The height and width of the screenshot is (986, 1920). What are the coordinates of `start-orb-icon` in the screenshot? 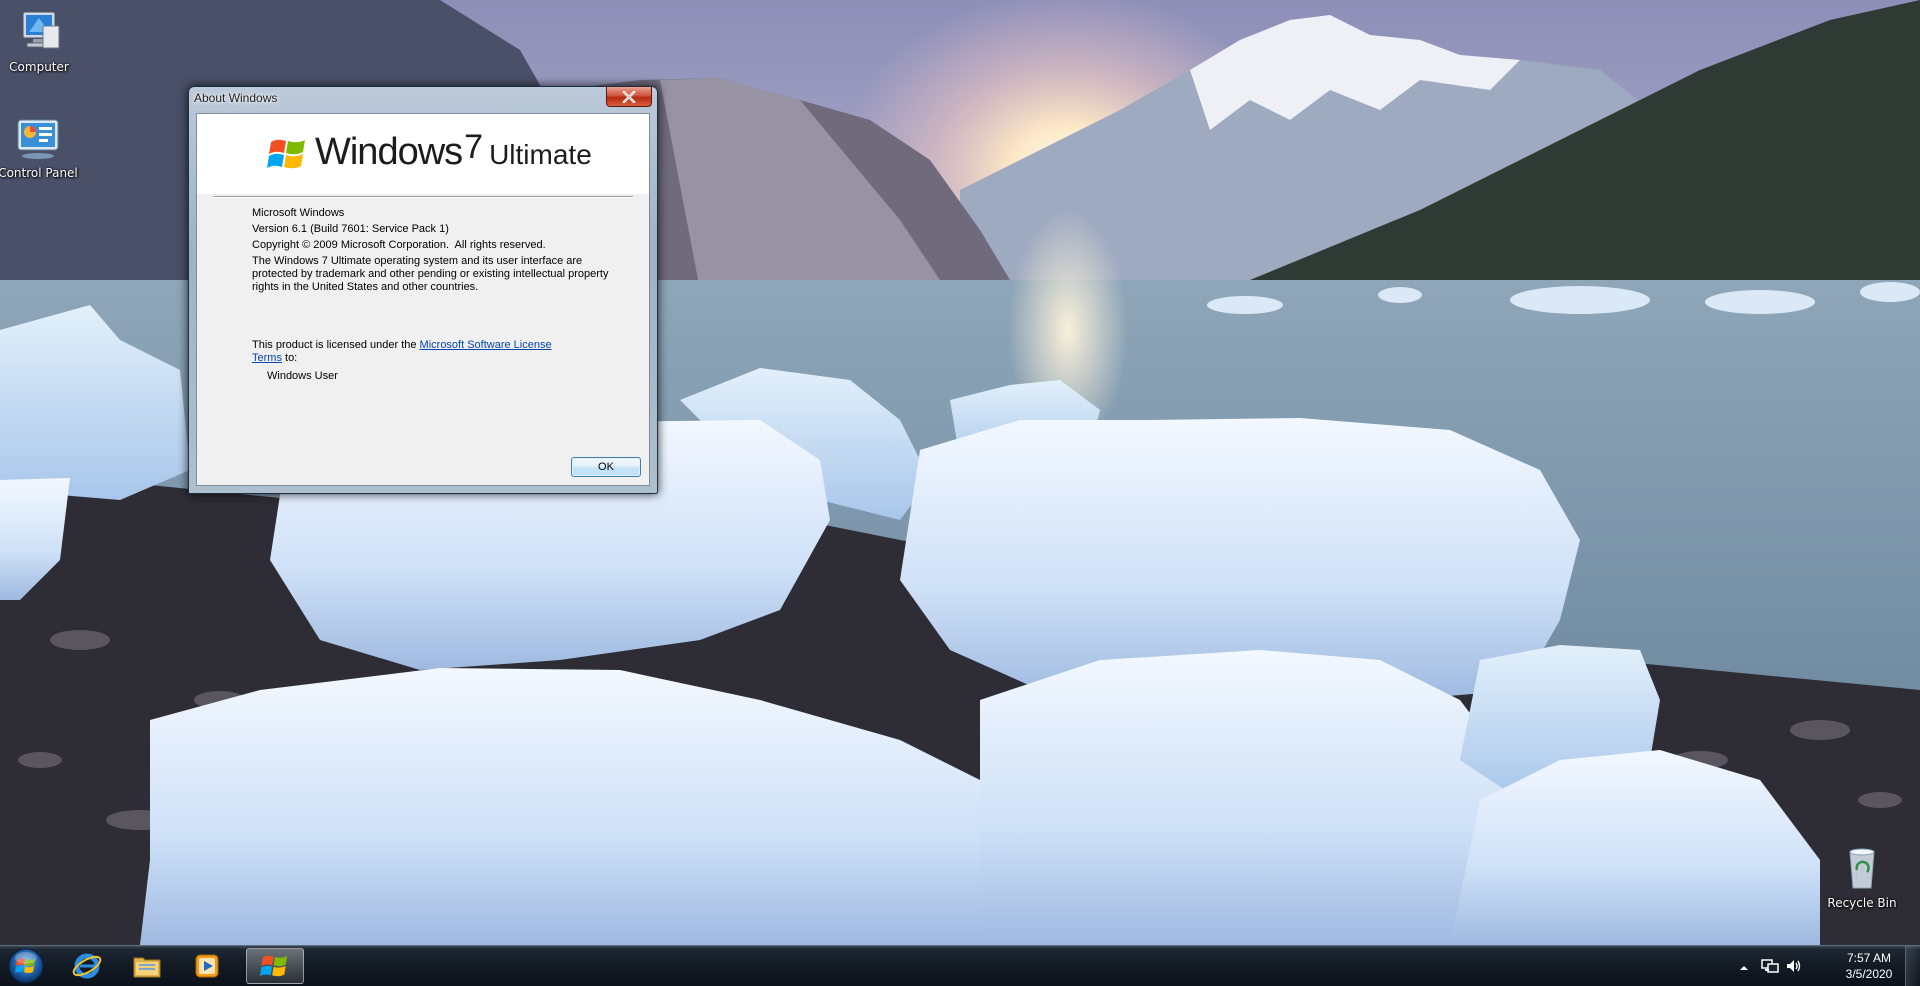 It's located at (26, 966).